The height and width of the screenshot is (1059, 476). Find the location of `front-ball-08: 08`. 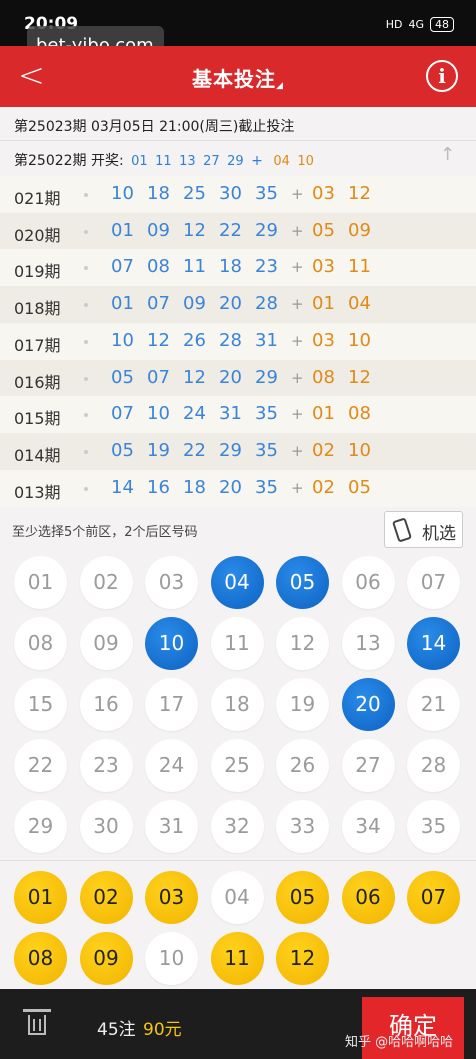

front-ball-08: 08 is located at coordinates (40, 643).